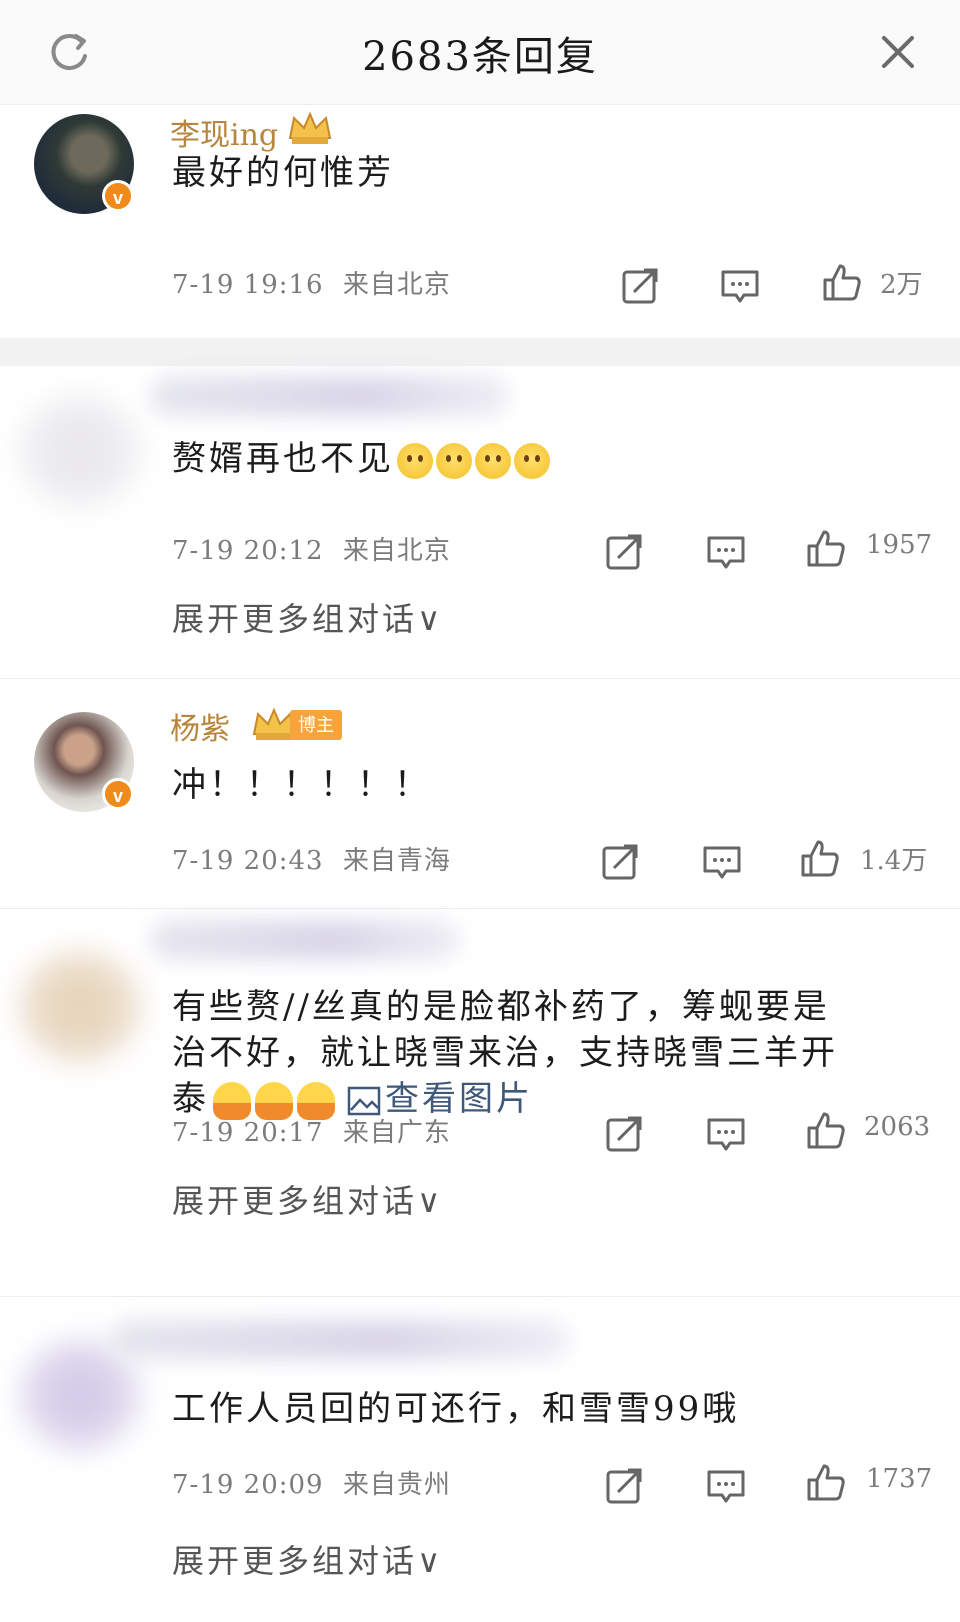  Describe the element at coordinates (480, 352) in the screenshot. I see `section-separator` at that location.